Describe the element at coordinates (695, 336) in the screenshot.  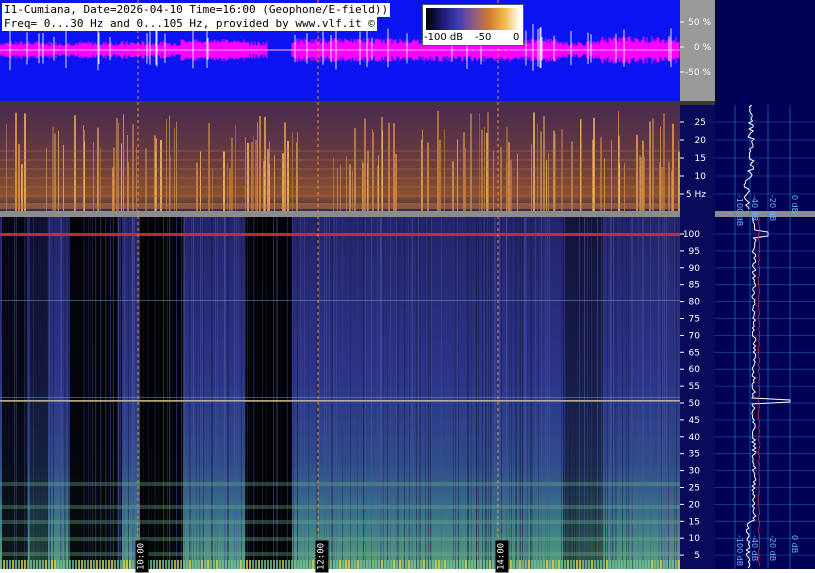
I see `lower-axis-label: 70` at that location.